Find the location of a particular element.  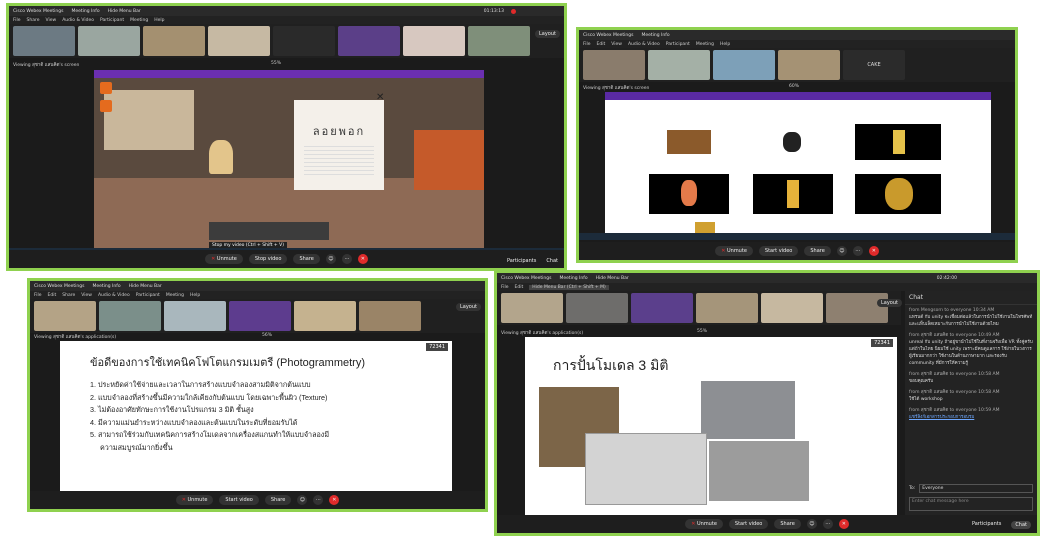

zoom-level: 60% is located at coordinates (794, 86).